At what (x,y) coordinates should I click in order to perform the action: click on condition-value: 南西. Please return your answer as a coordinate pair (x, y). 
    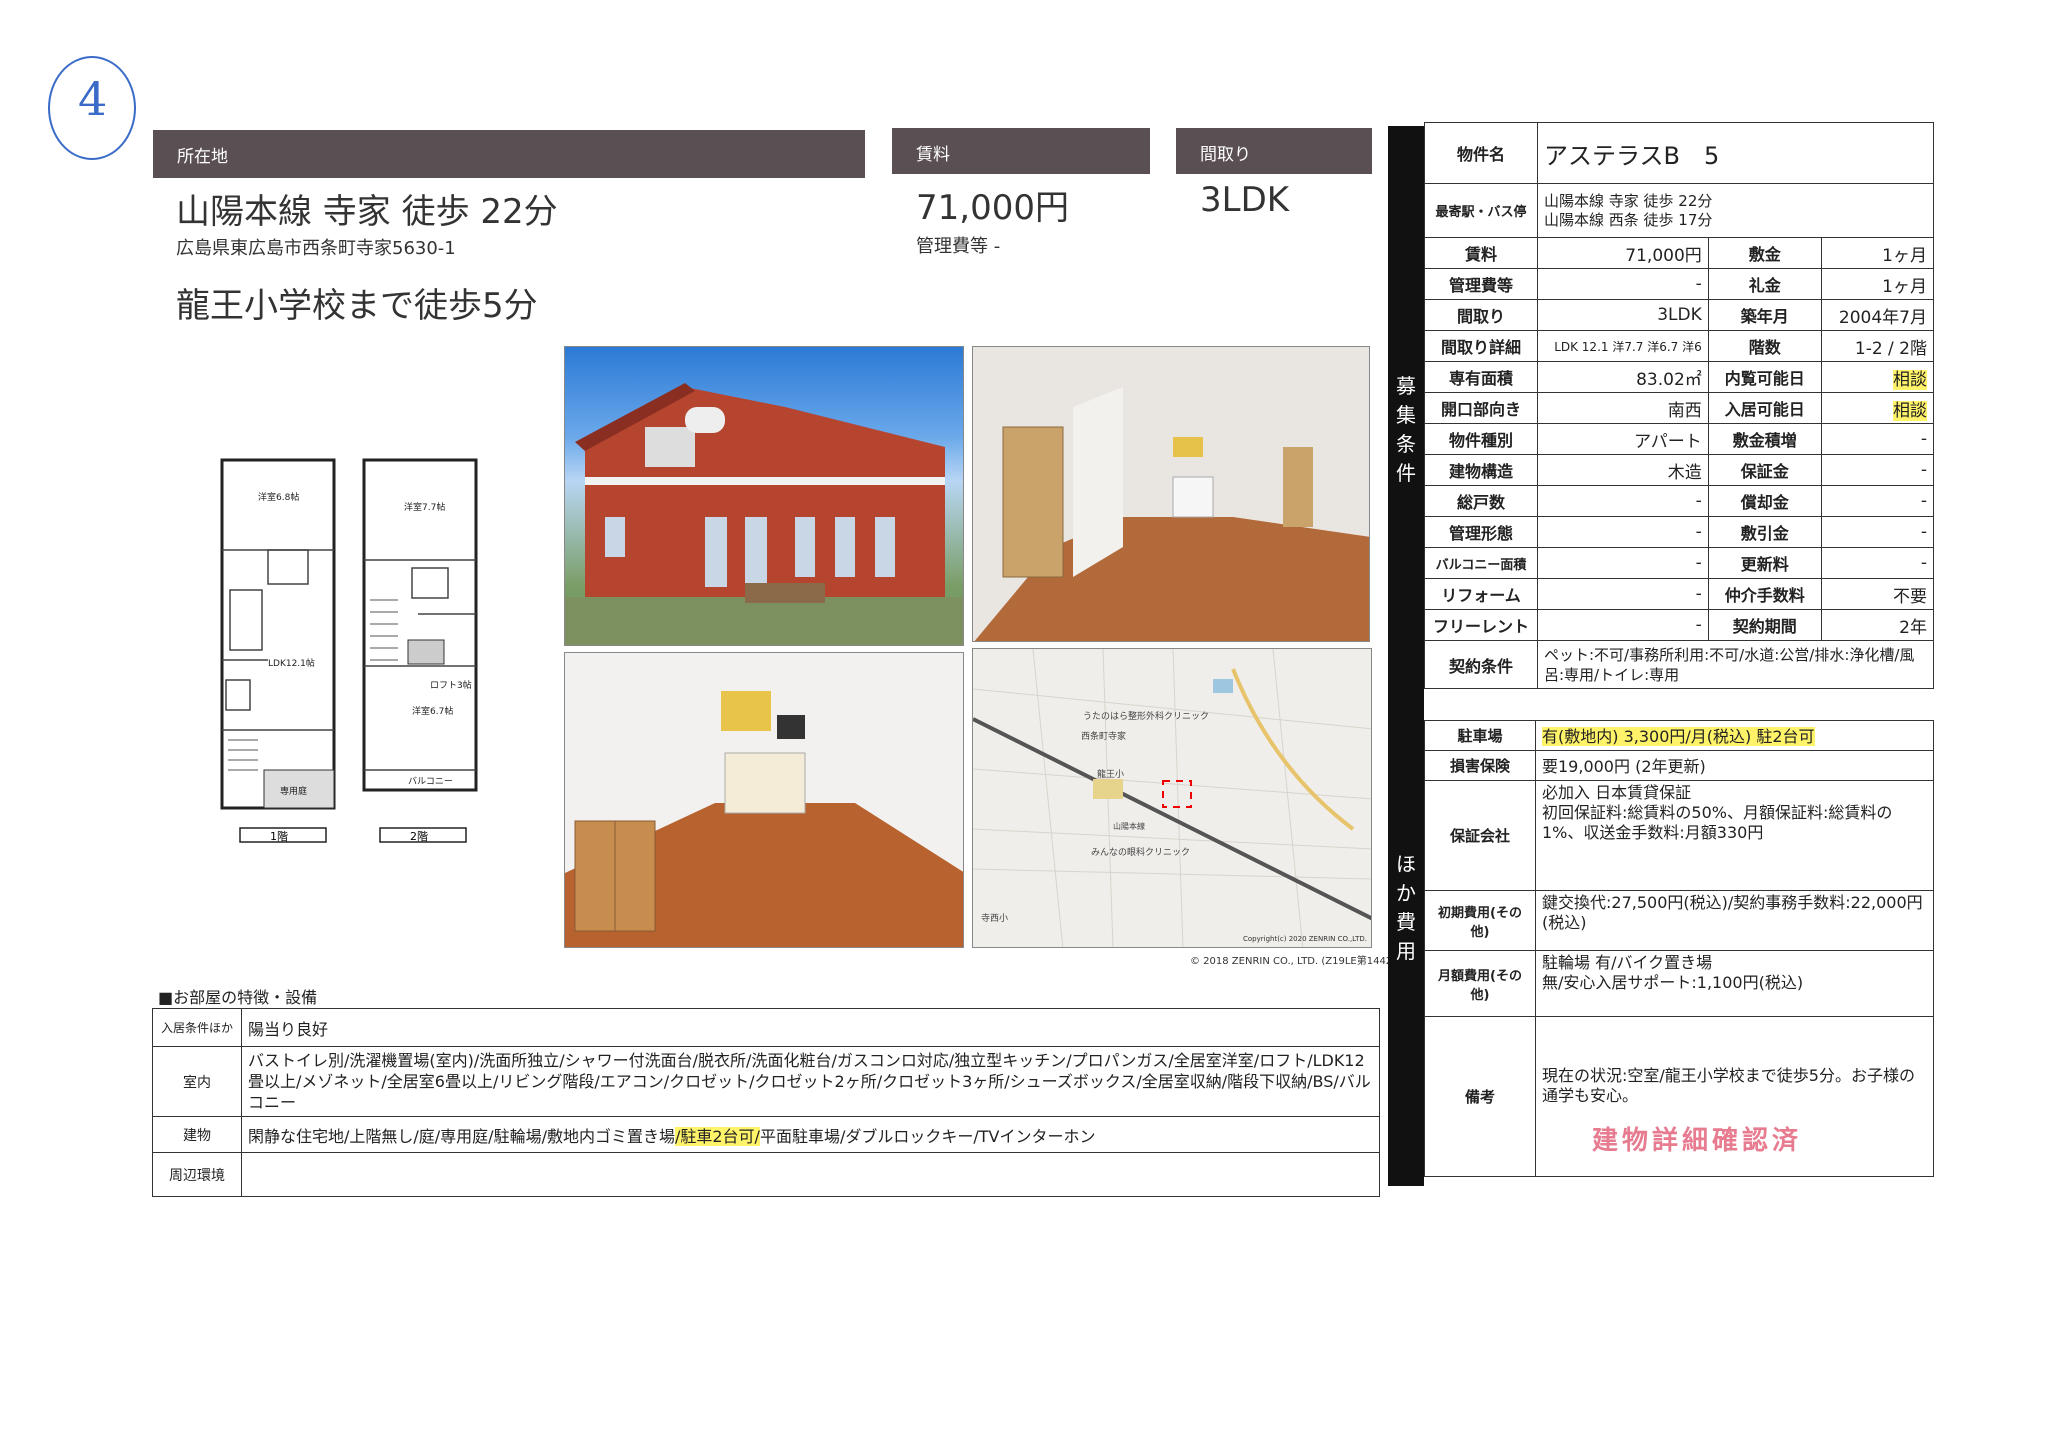
    Looking at the image, I should click on (1623, 408).